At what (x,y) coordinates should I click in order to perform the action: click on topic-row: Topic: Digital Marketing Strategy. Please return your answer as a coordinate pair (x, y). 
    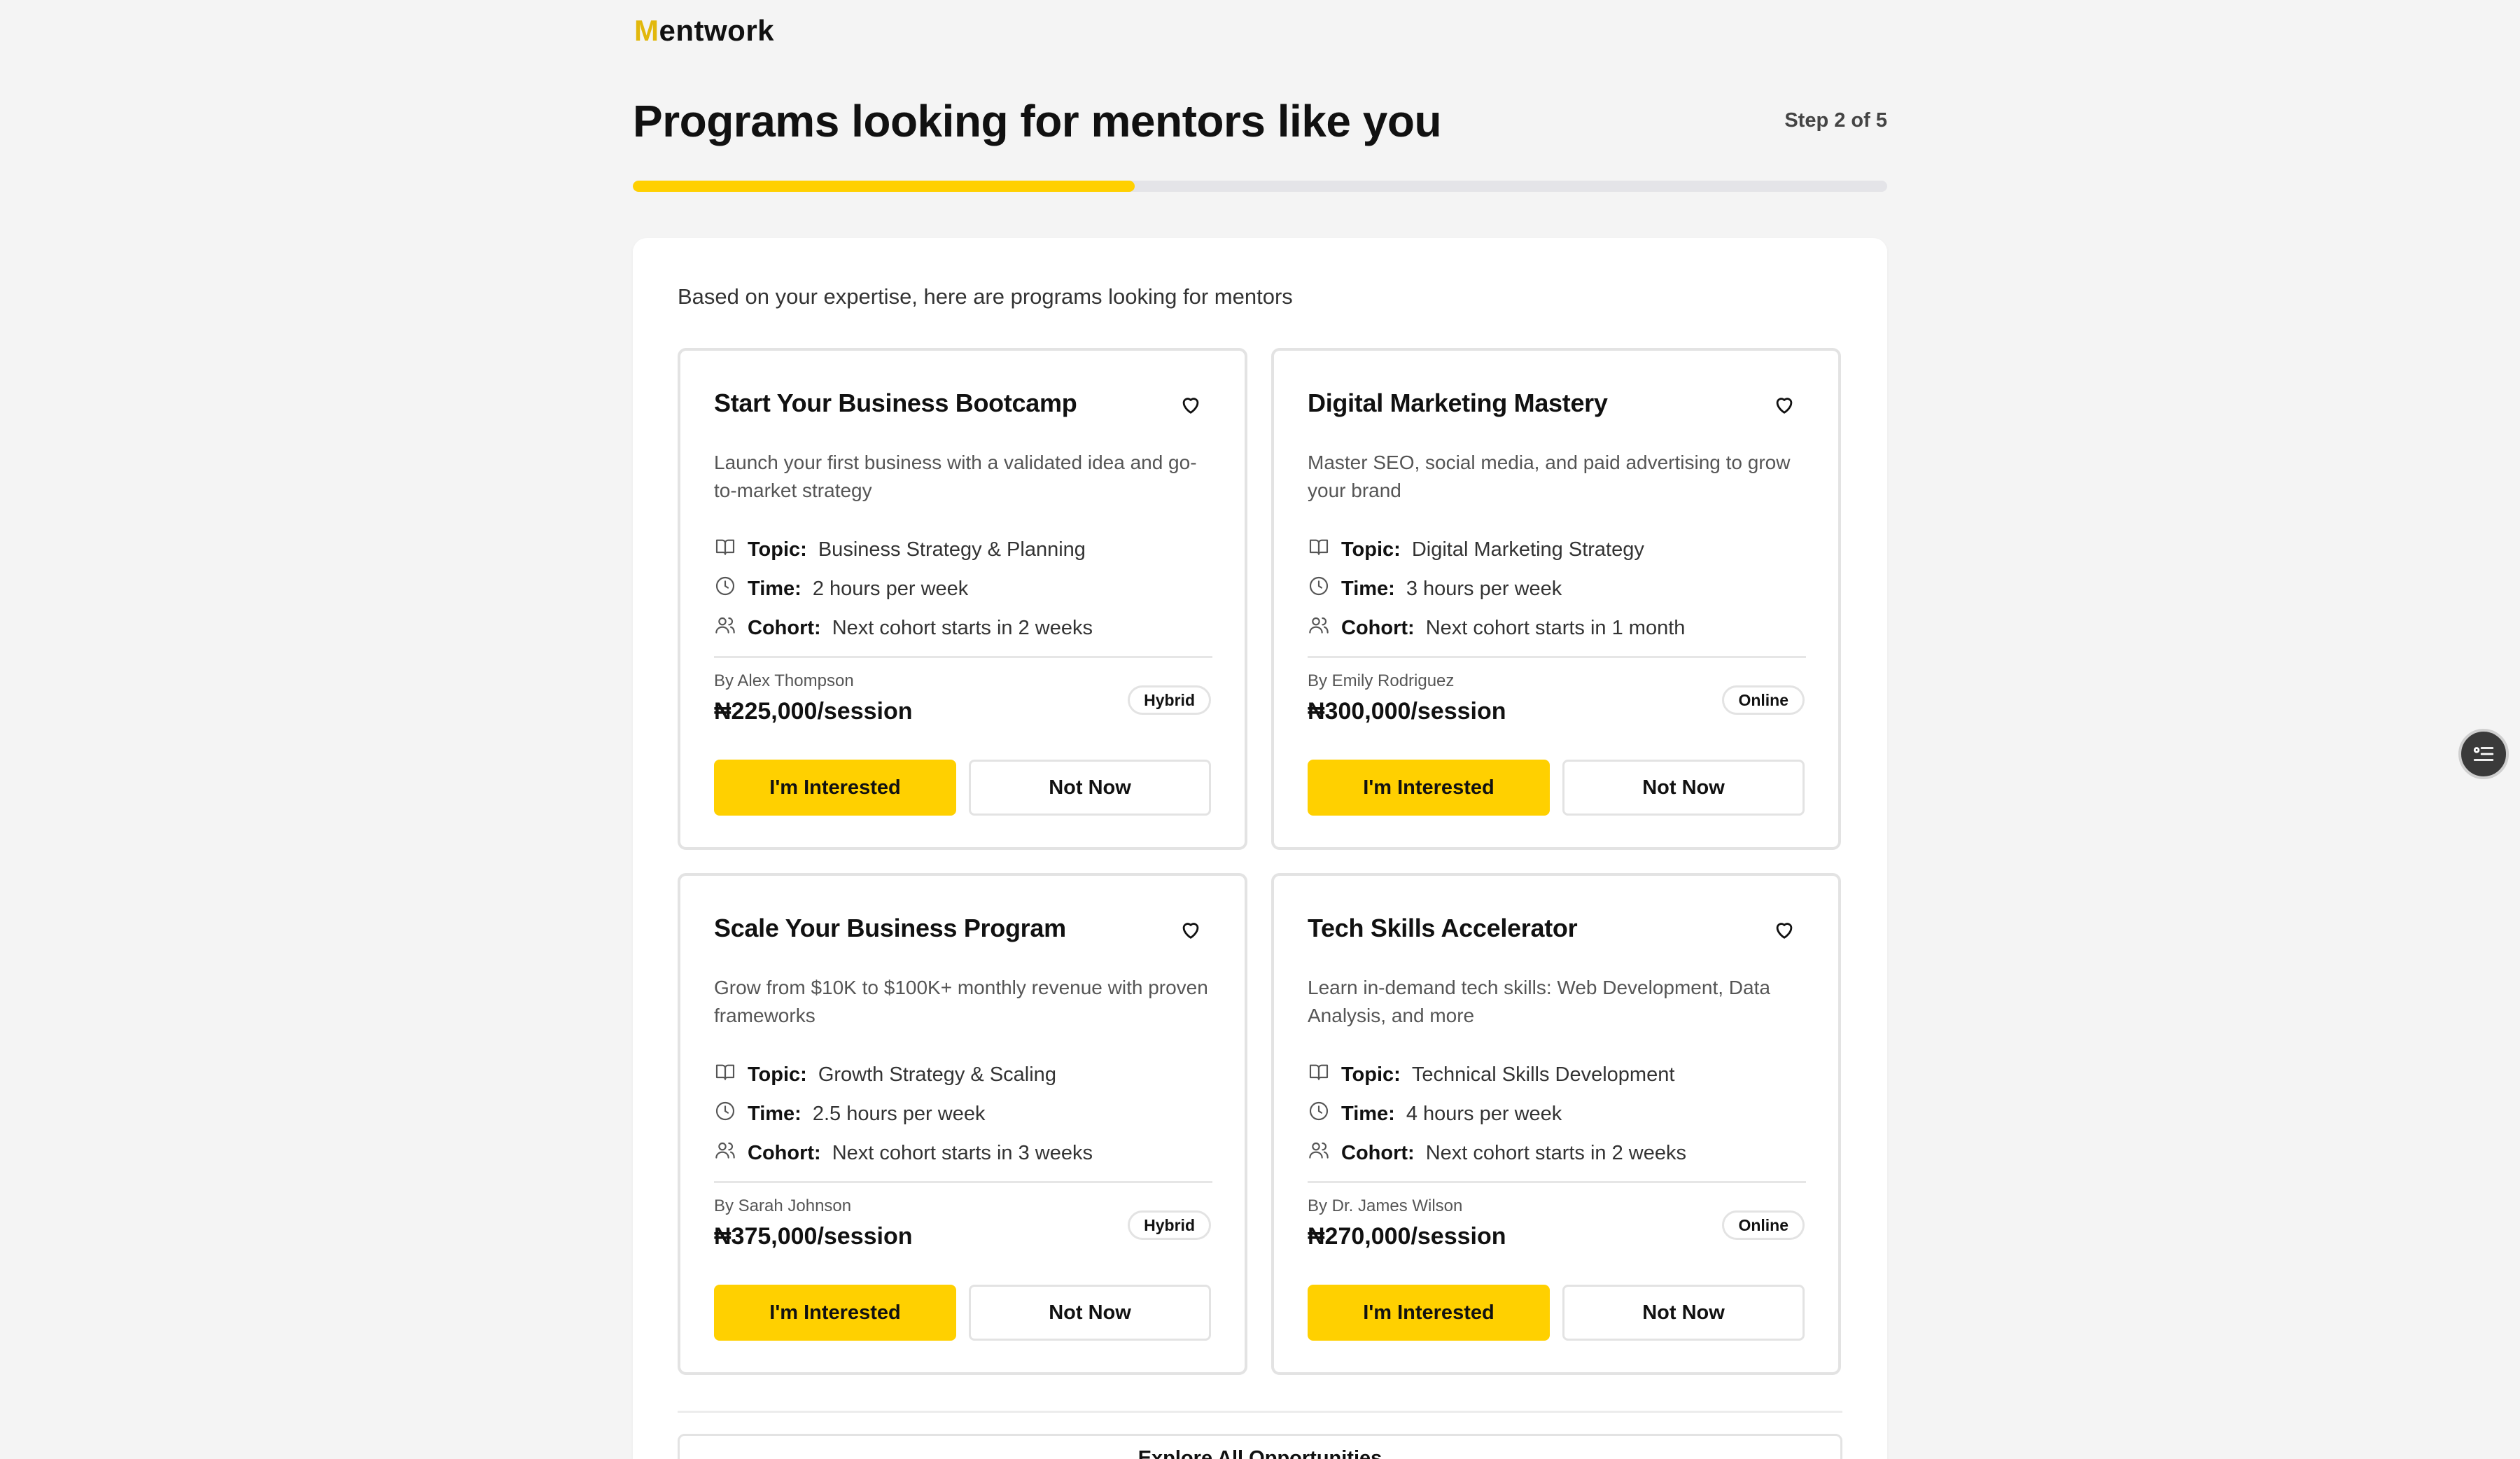
    Looking at the image, I should click on (1476, 550).